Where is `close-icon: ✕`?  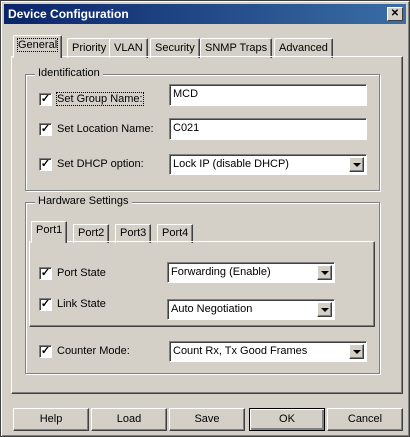
close-icon: ✕ is located at coordinates (395, 13).